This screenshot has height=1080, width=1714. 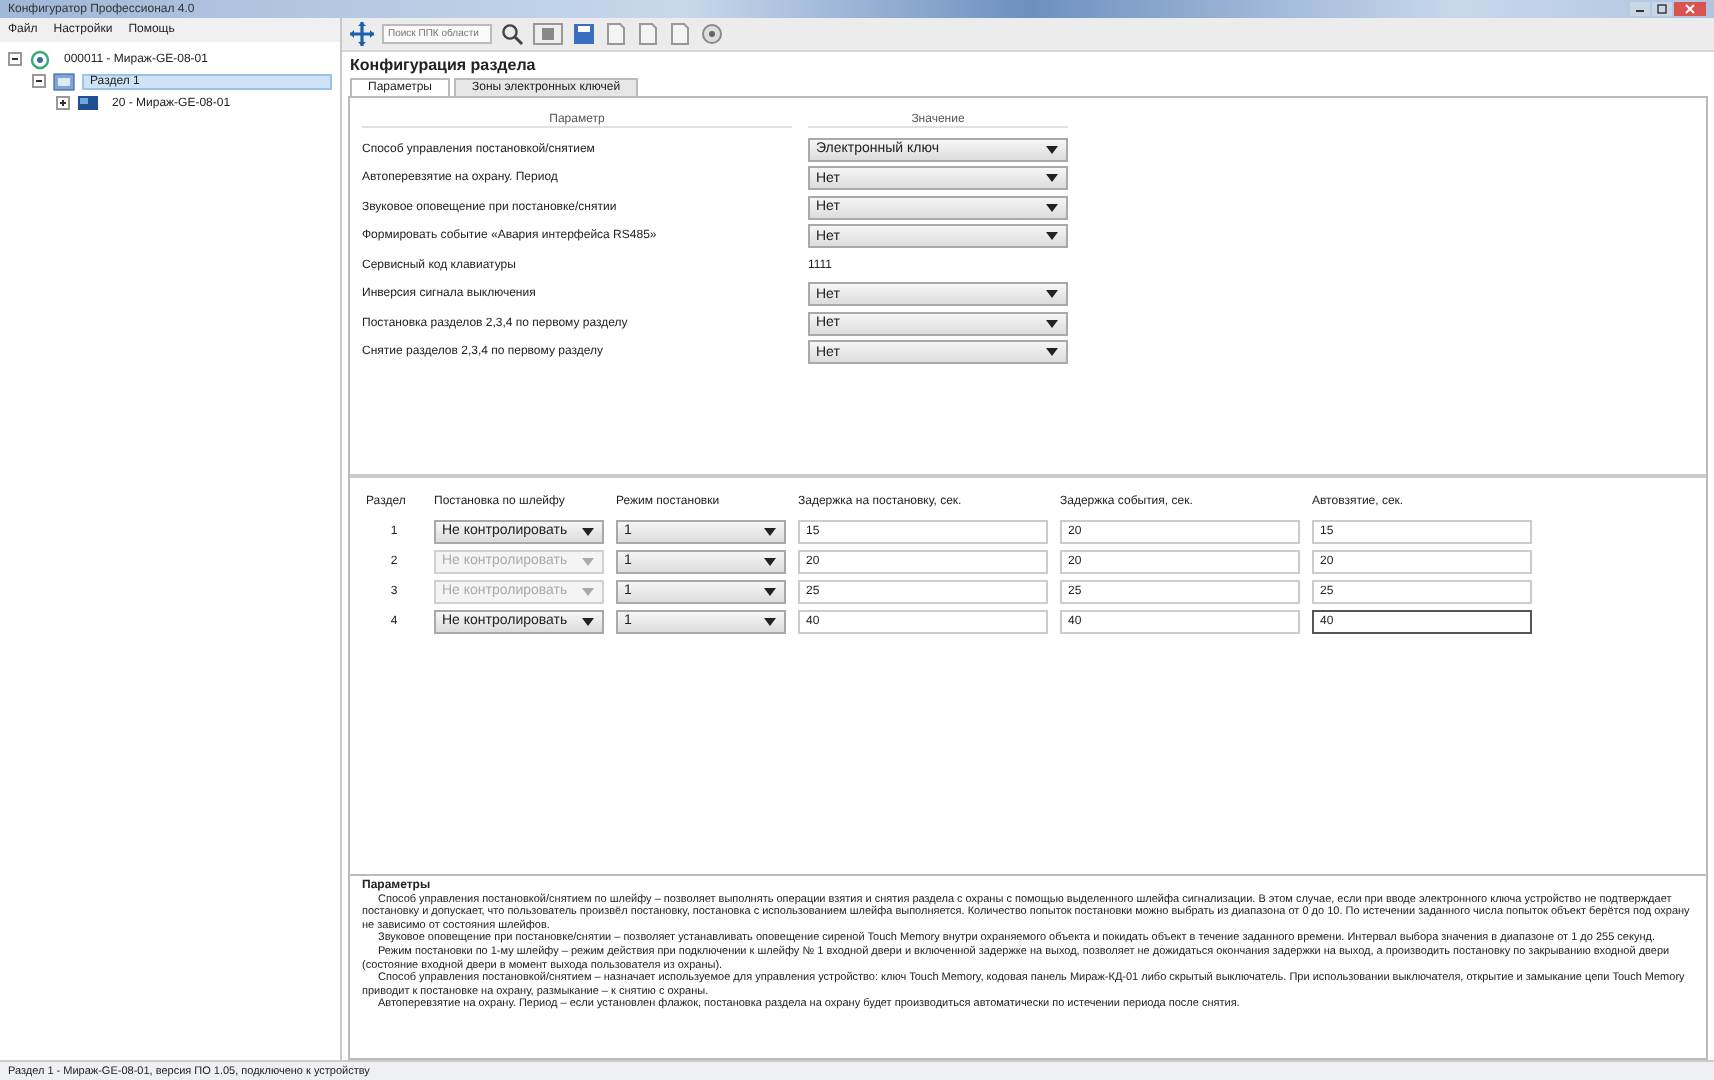 What do you see at coordinates (1662, 9) in the screenshot?
I see `maximize-icon` at bounding box center [1662, 9].